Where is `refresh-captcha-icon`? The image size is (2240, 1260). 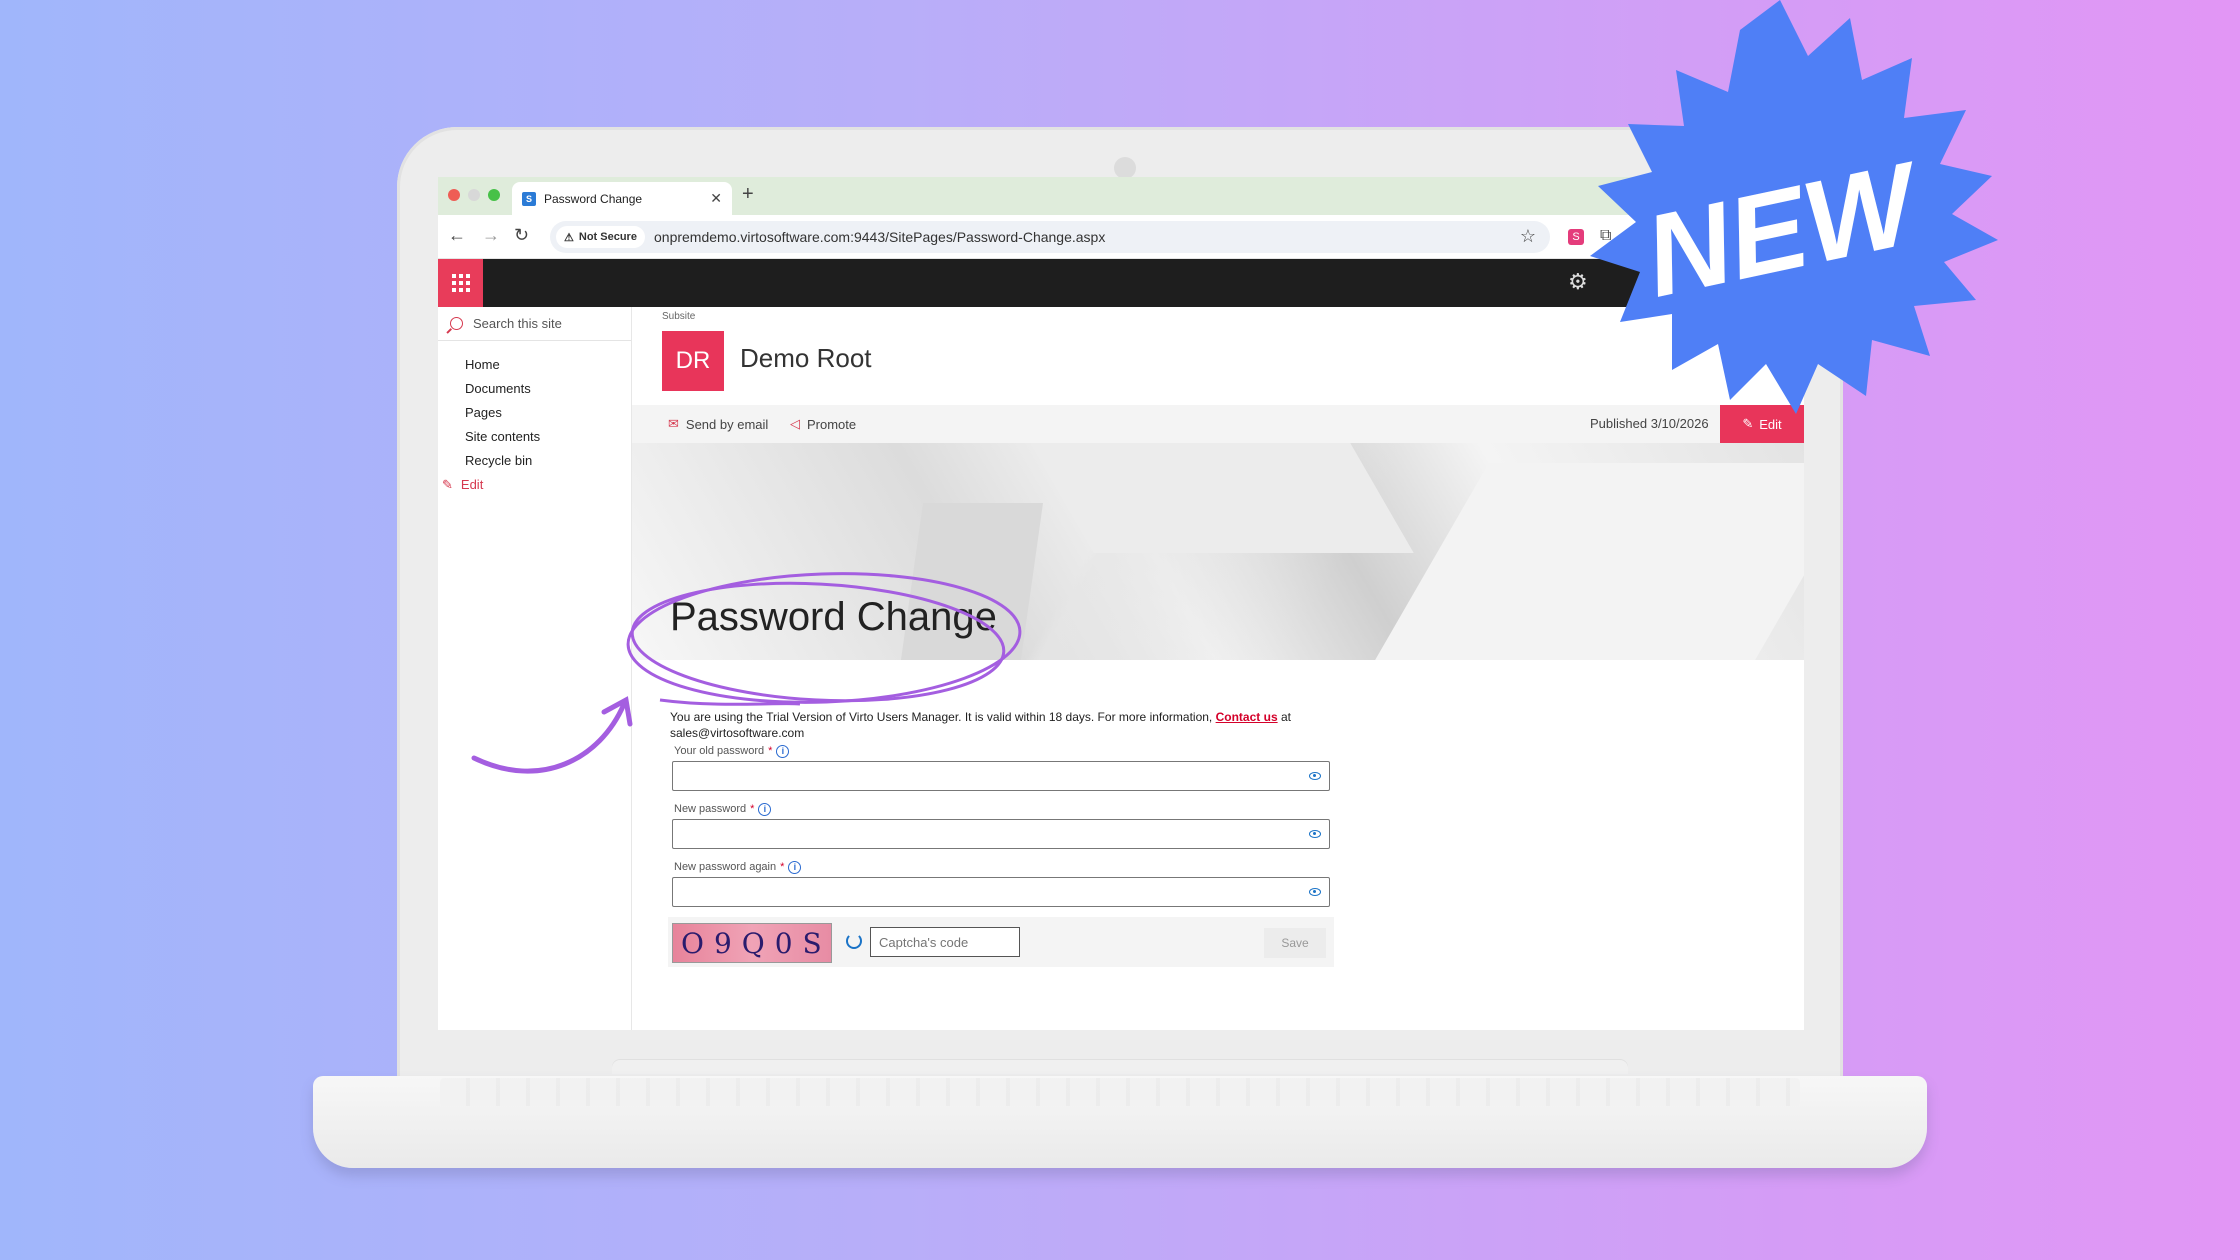
refresh-captcha-icon is located at coordinates (854, 941).